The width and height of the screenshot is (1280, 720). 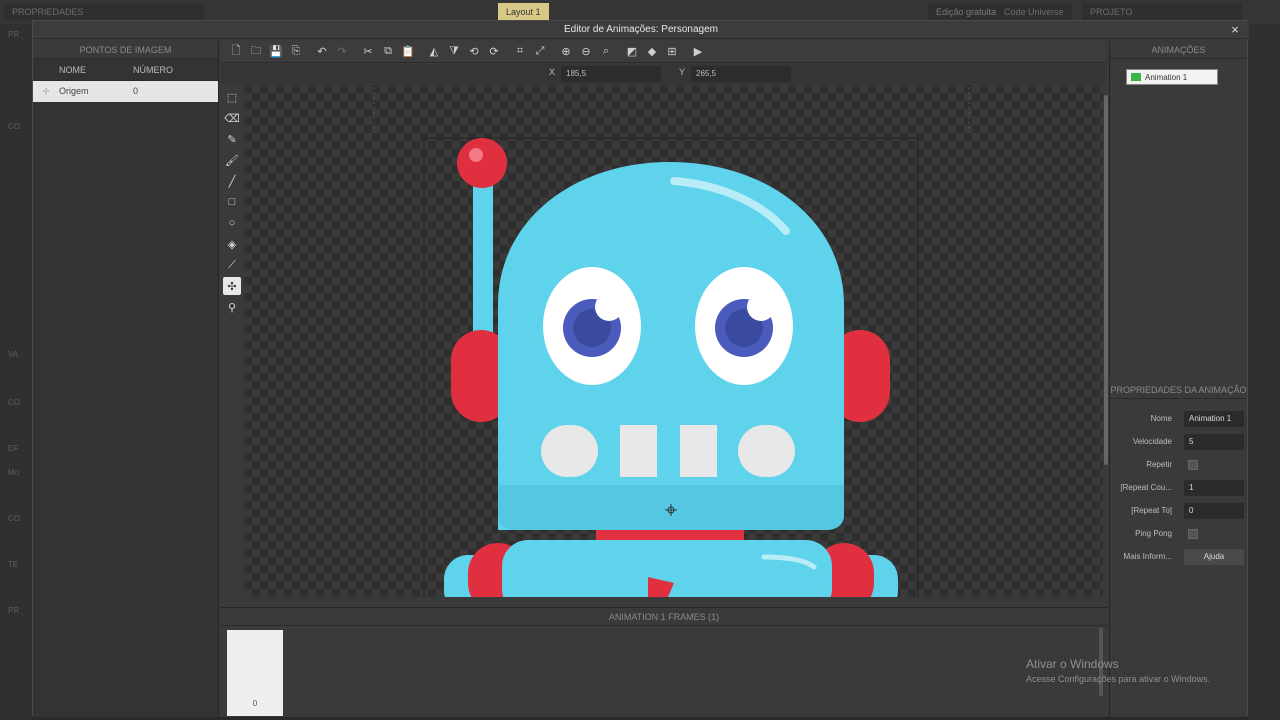 What do you see at coordinates (126, 379) in the screenshot?
I see `image-points-panel: PONTOS DE IMAGEM NOME NÚMERO ✣ Origem 0` at bounding box center [126, 379].